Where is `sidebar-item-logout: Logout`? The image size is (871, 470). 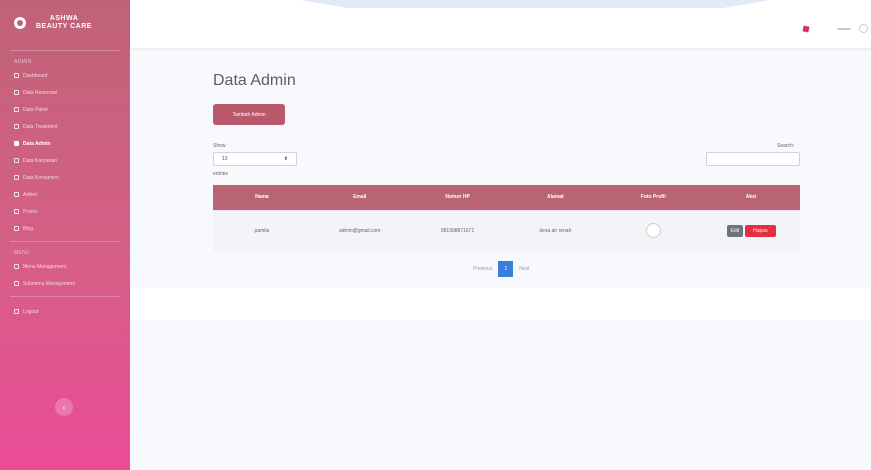
sidebar-item-logout: Logout is located at coordinates (65, 311).